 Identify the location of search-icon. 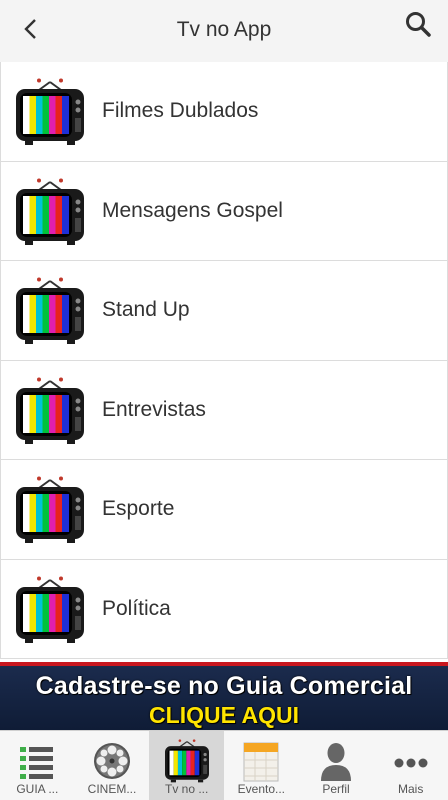
(418, 26).